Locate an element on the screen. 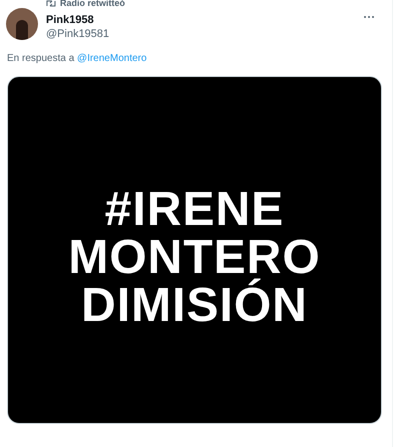 The height and width of the screenshot is (447, 408). retweet-icon is located at coordinates (51, 3).